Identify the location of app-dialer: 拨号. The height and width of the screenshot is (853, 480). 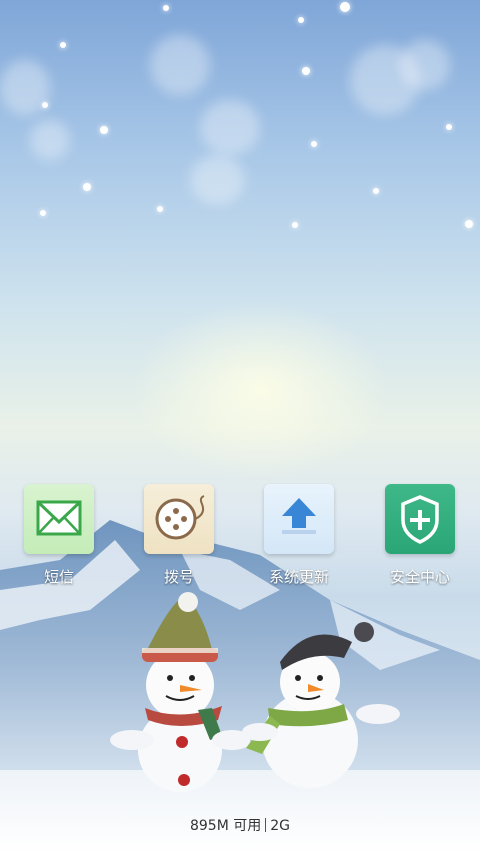
(179, 539).